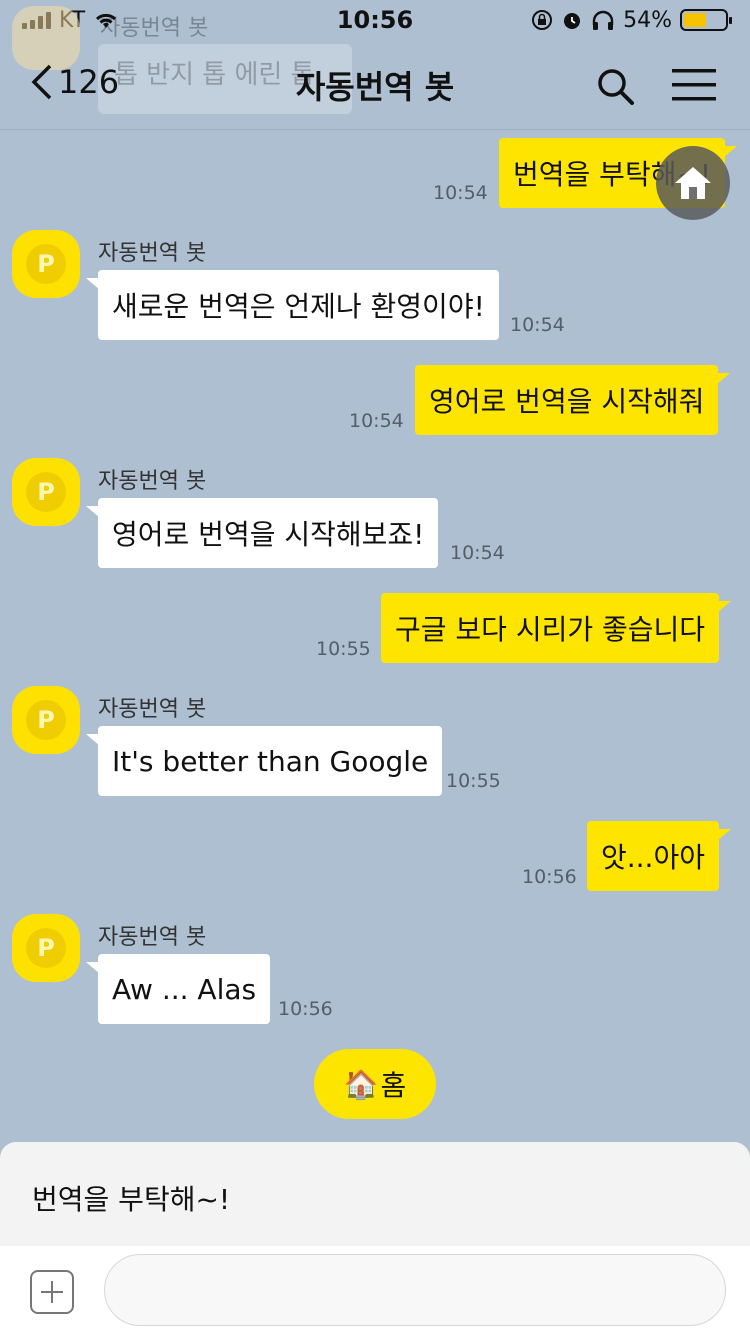  Describe the element at coordinates (184, 989) in the screenshot. I see `message-text: Aw ... Alas` at that location.